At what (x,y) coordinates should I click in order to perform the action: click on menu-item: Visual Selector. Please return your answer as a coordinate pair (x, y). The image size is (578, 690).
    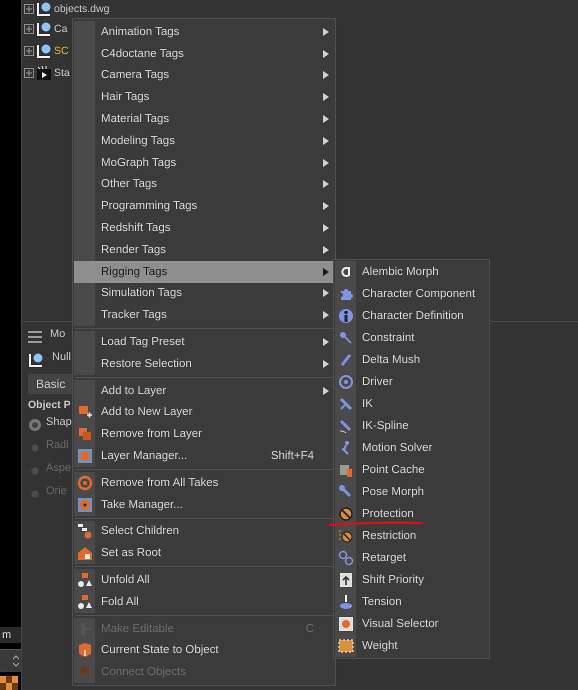
    Looking at the image, I should click on (411, 624).